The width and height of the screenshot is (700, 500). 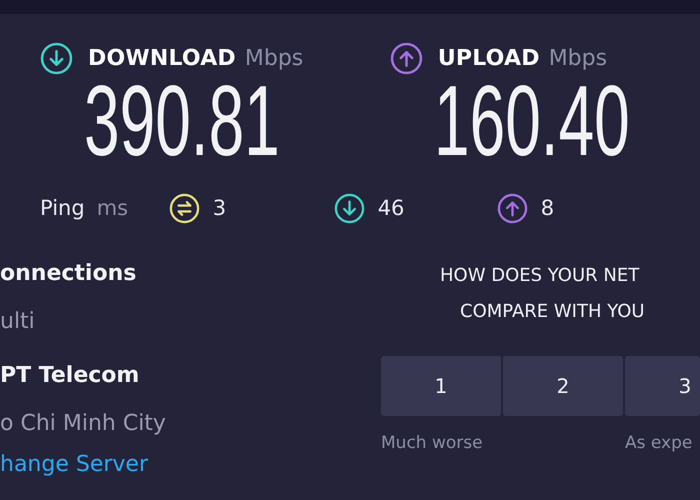 I want to click on speed-value: 390.81, so click(x=182, y=121).